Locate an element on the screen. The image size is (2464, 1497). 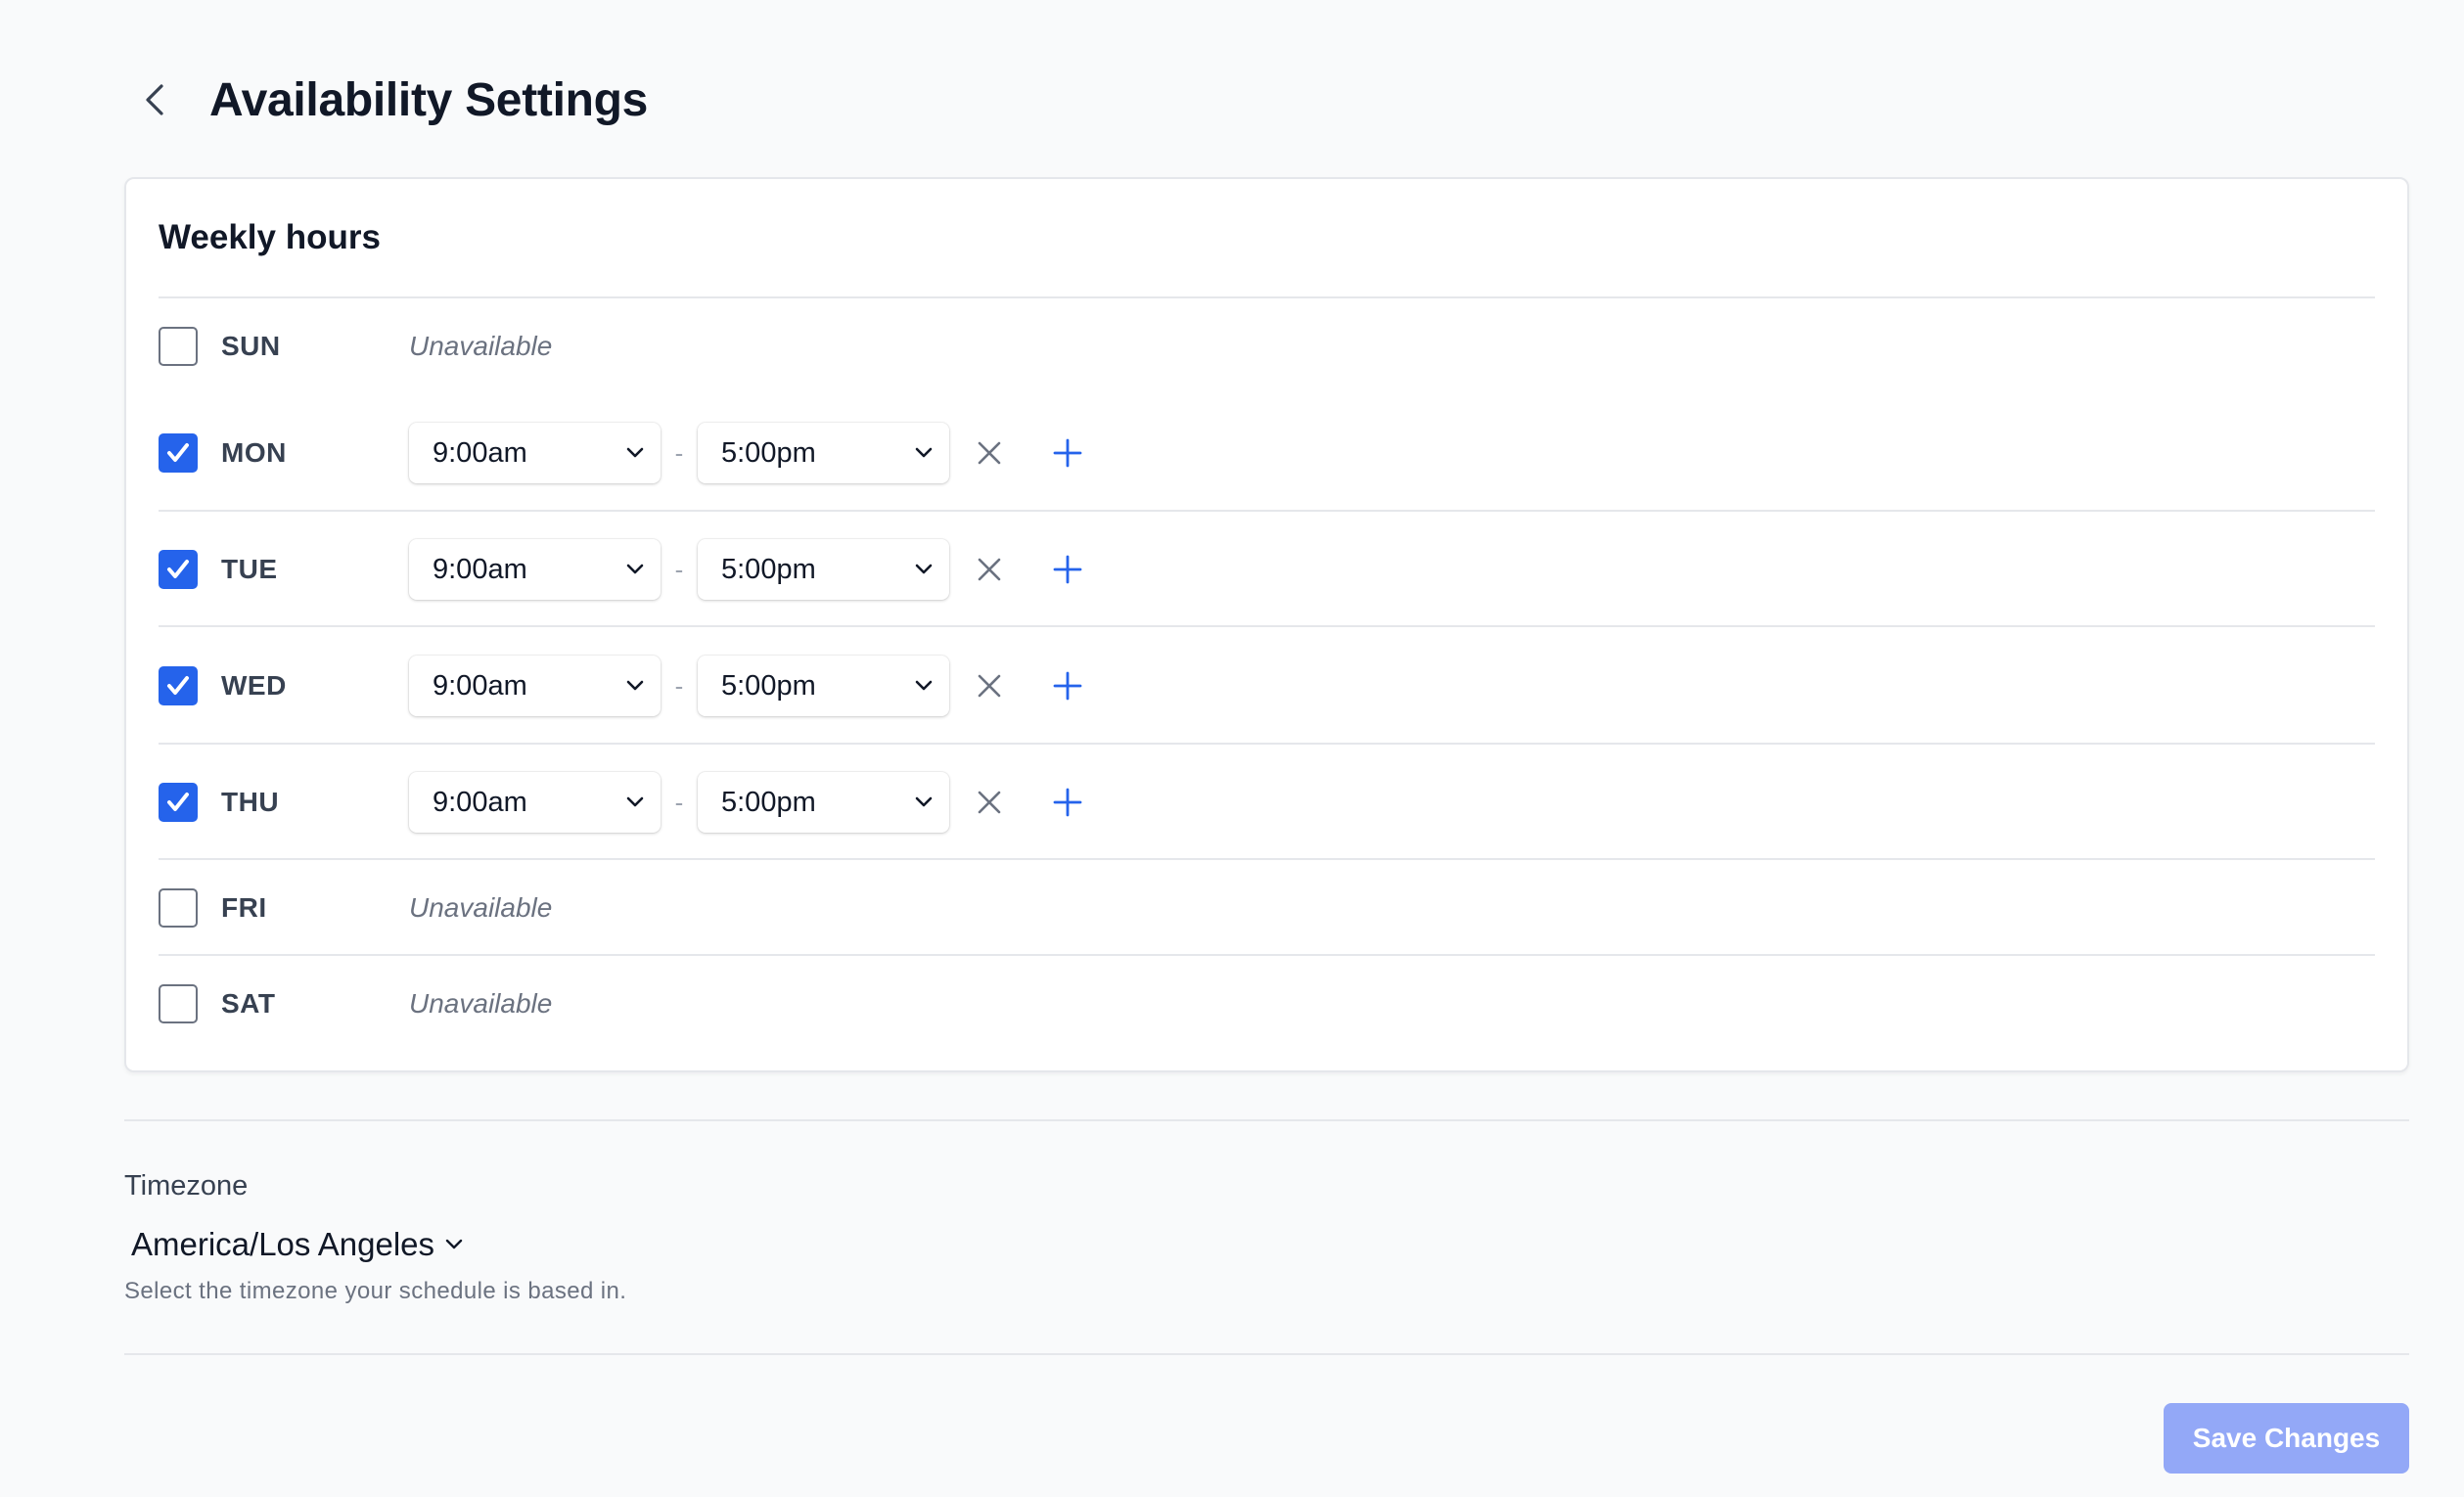
timezone-select: America/Los Angeles is located at coordinates (297, 1244).